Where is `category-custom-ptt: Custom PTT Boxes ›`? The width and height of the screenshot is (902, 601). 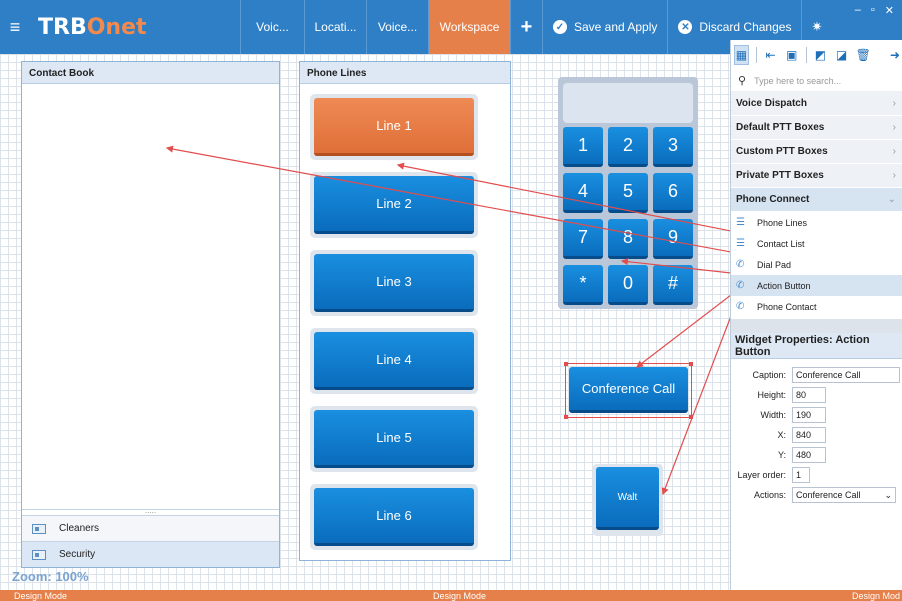 category-custom-ptt: Custom PTT Boxes › is located at coordinates (816, 152).